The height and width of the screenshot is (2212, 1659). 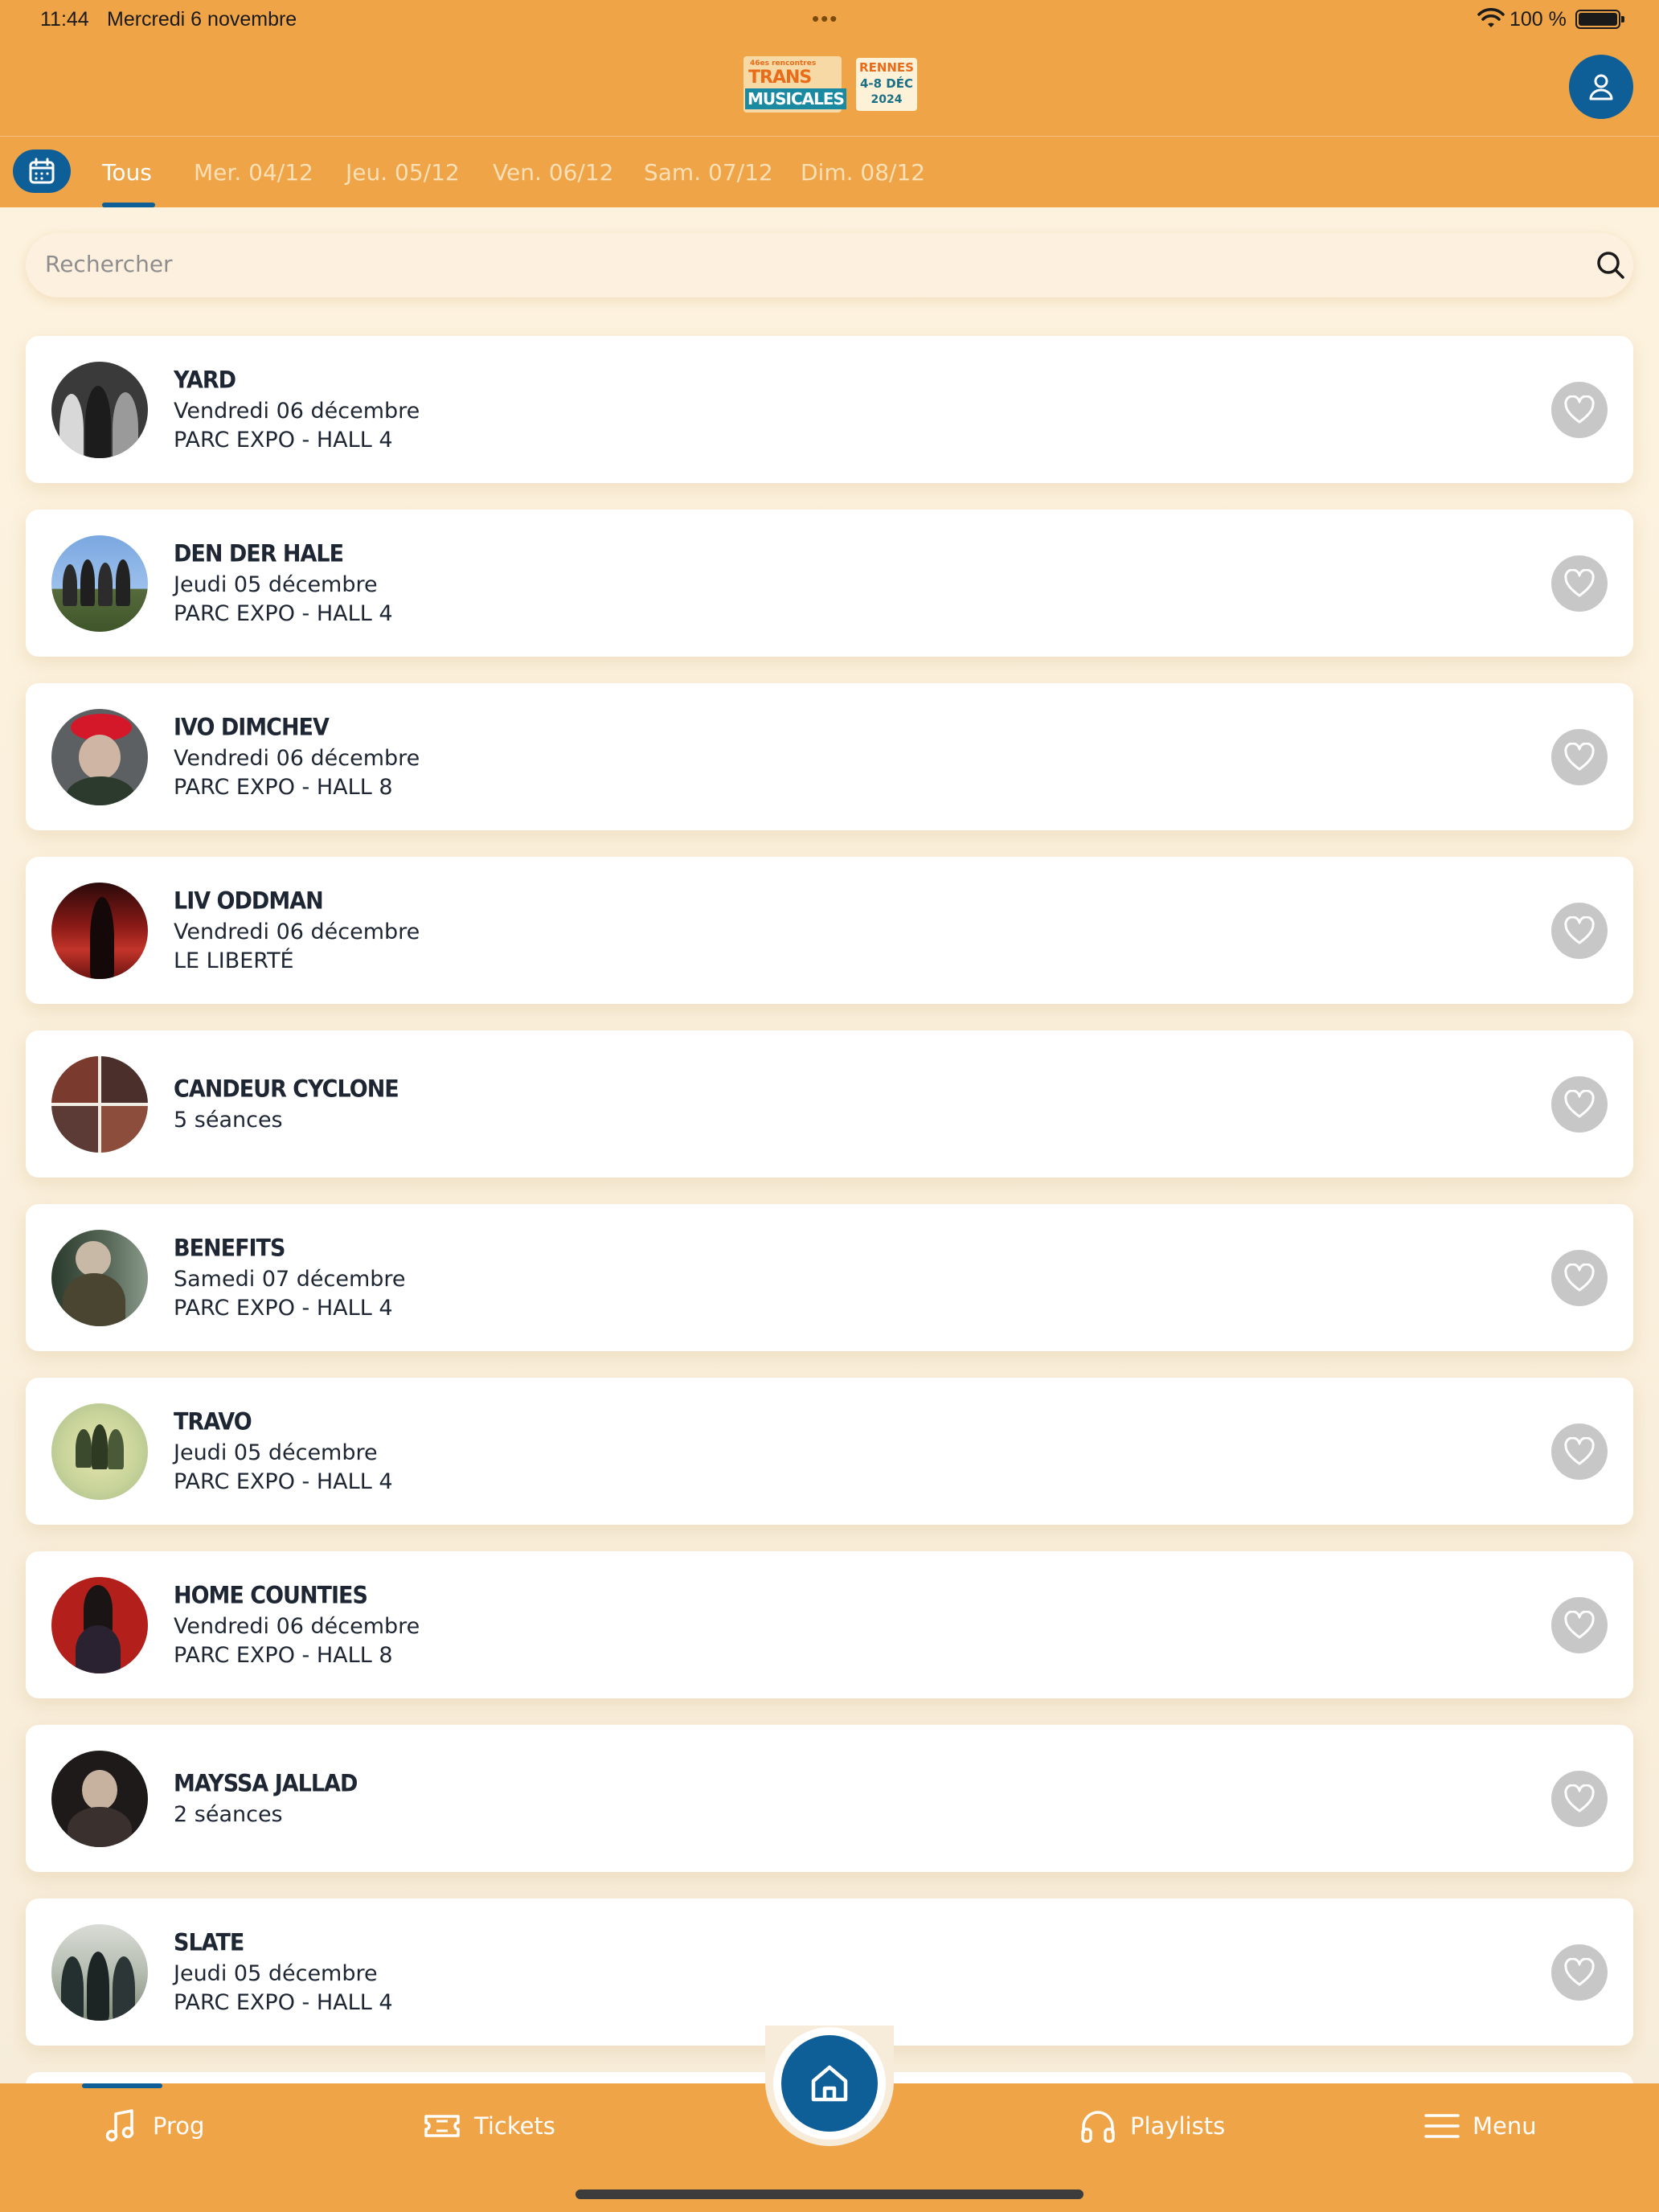 What do you see at coordinates (886, 67) in the screenshot?
I see `logo-city: RENNES` at bounding box center [886, 67].